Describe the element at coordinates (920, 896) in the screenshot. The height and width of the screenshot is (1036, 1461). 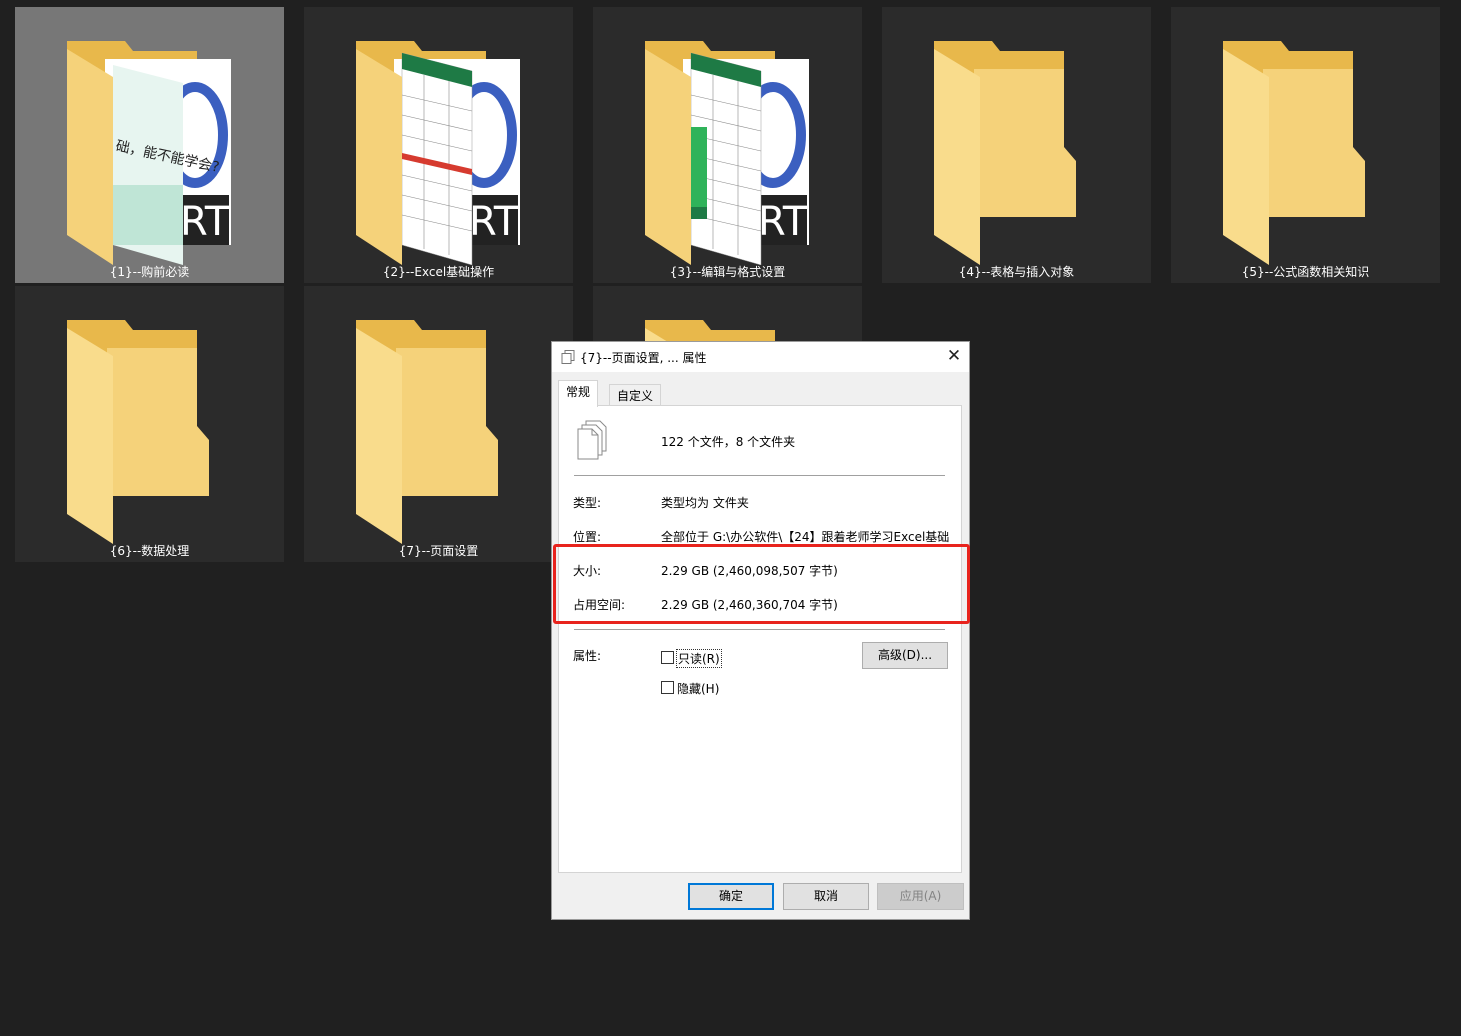
I see `apply-button: 应用(A)` at that location.